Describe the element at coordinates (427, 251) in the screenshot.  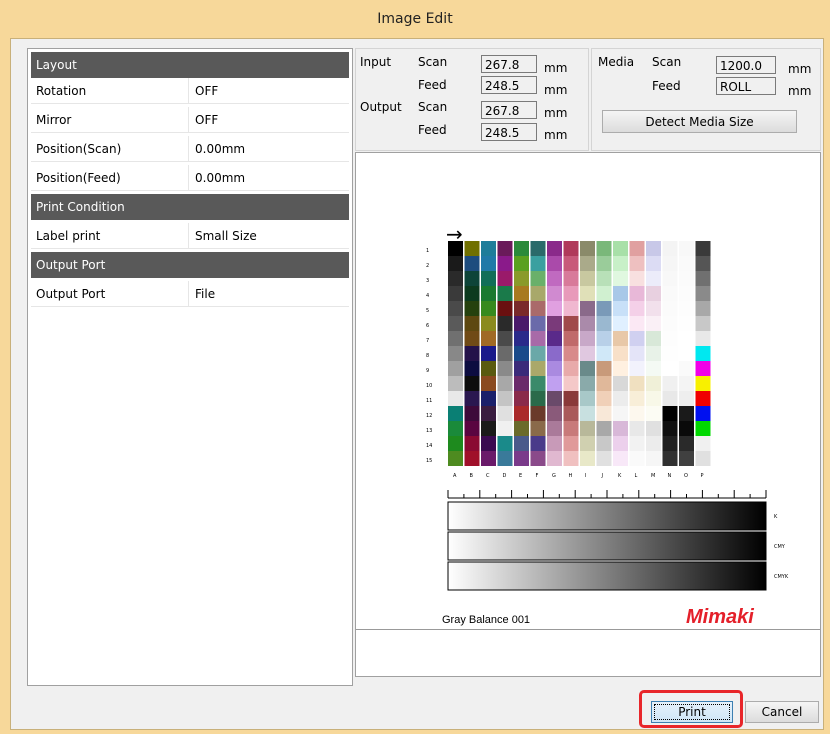
I see `row-number: 1` at that location.